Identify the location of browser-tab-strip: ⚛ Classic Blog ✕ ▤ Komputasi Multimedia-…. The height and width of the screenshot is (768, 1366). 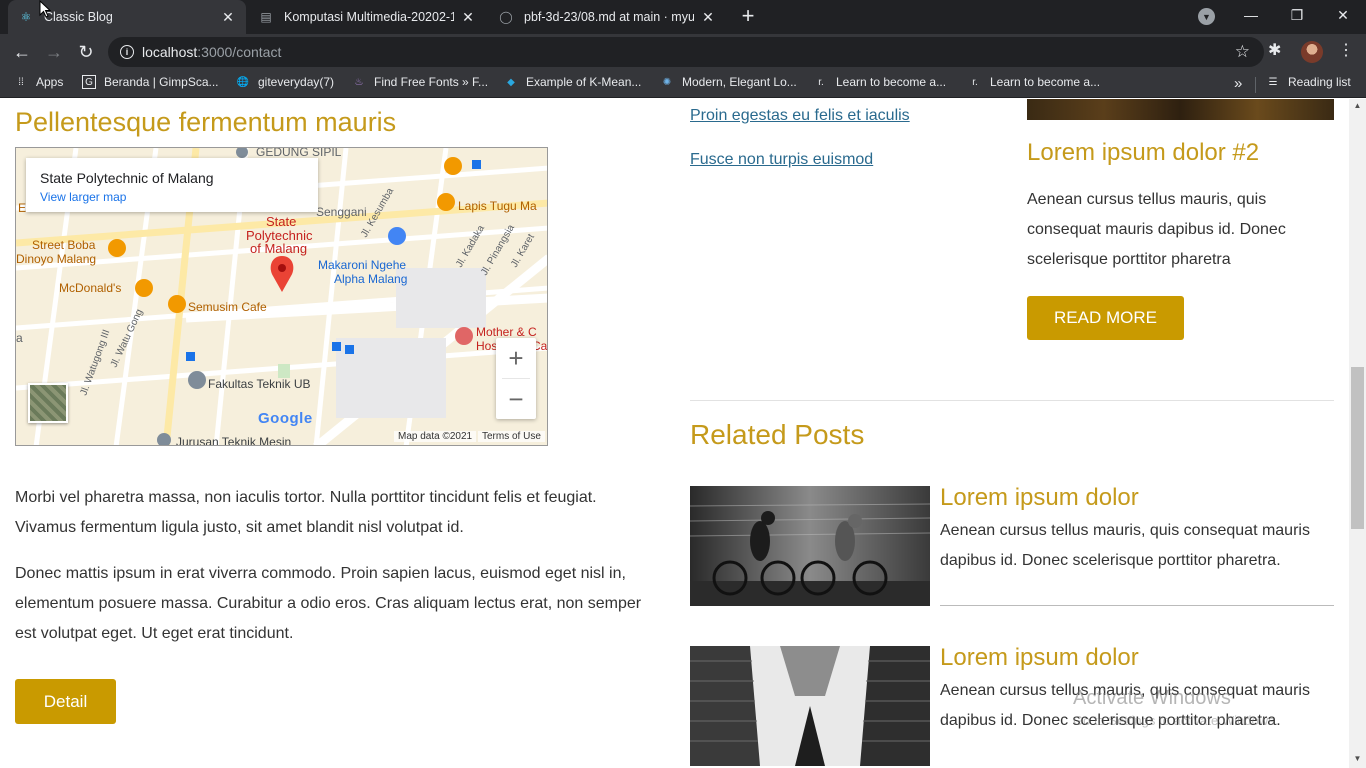
(683, 17).